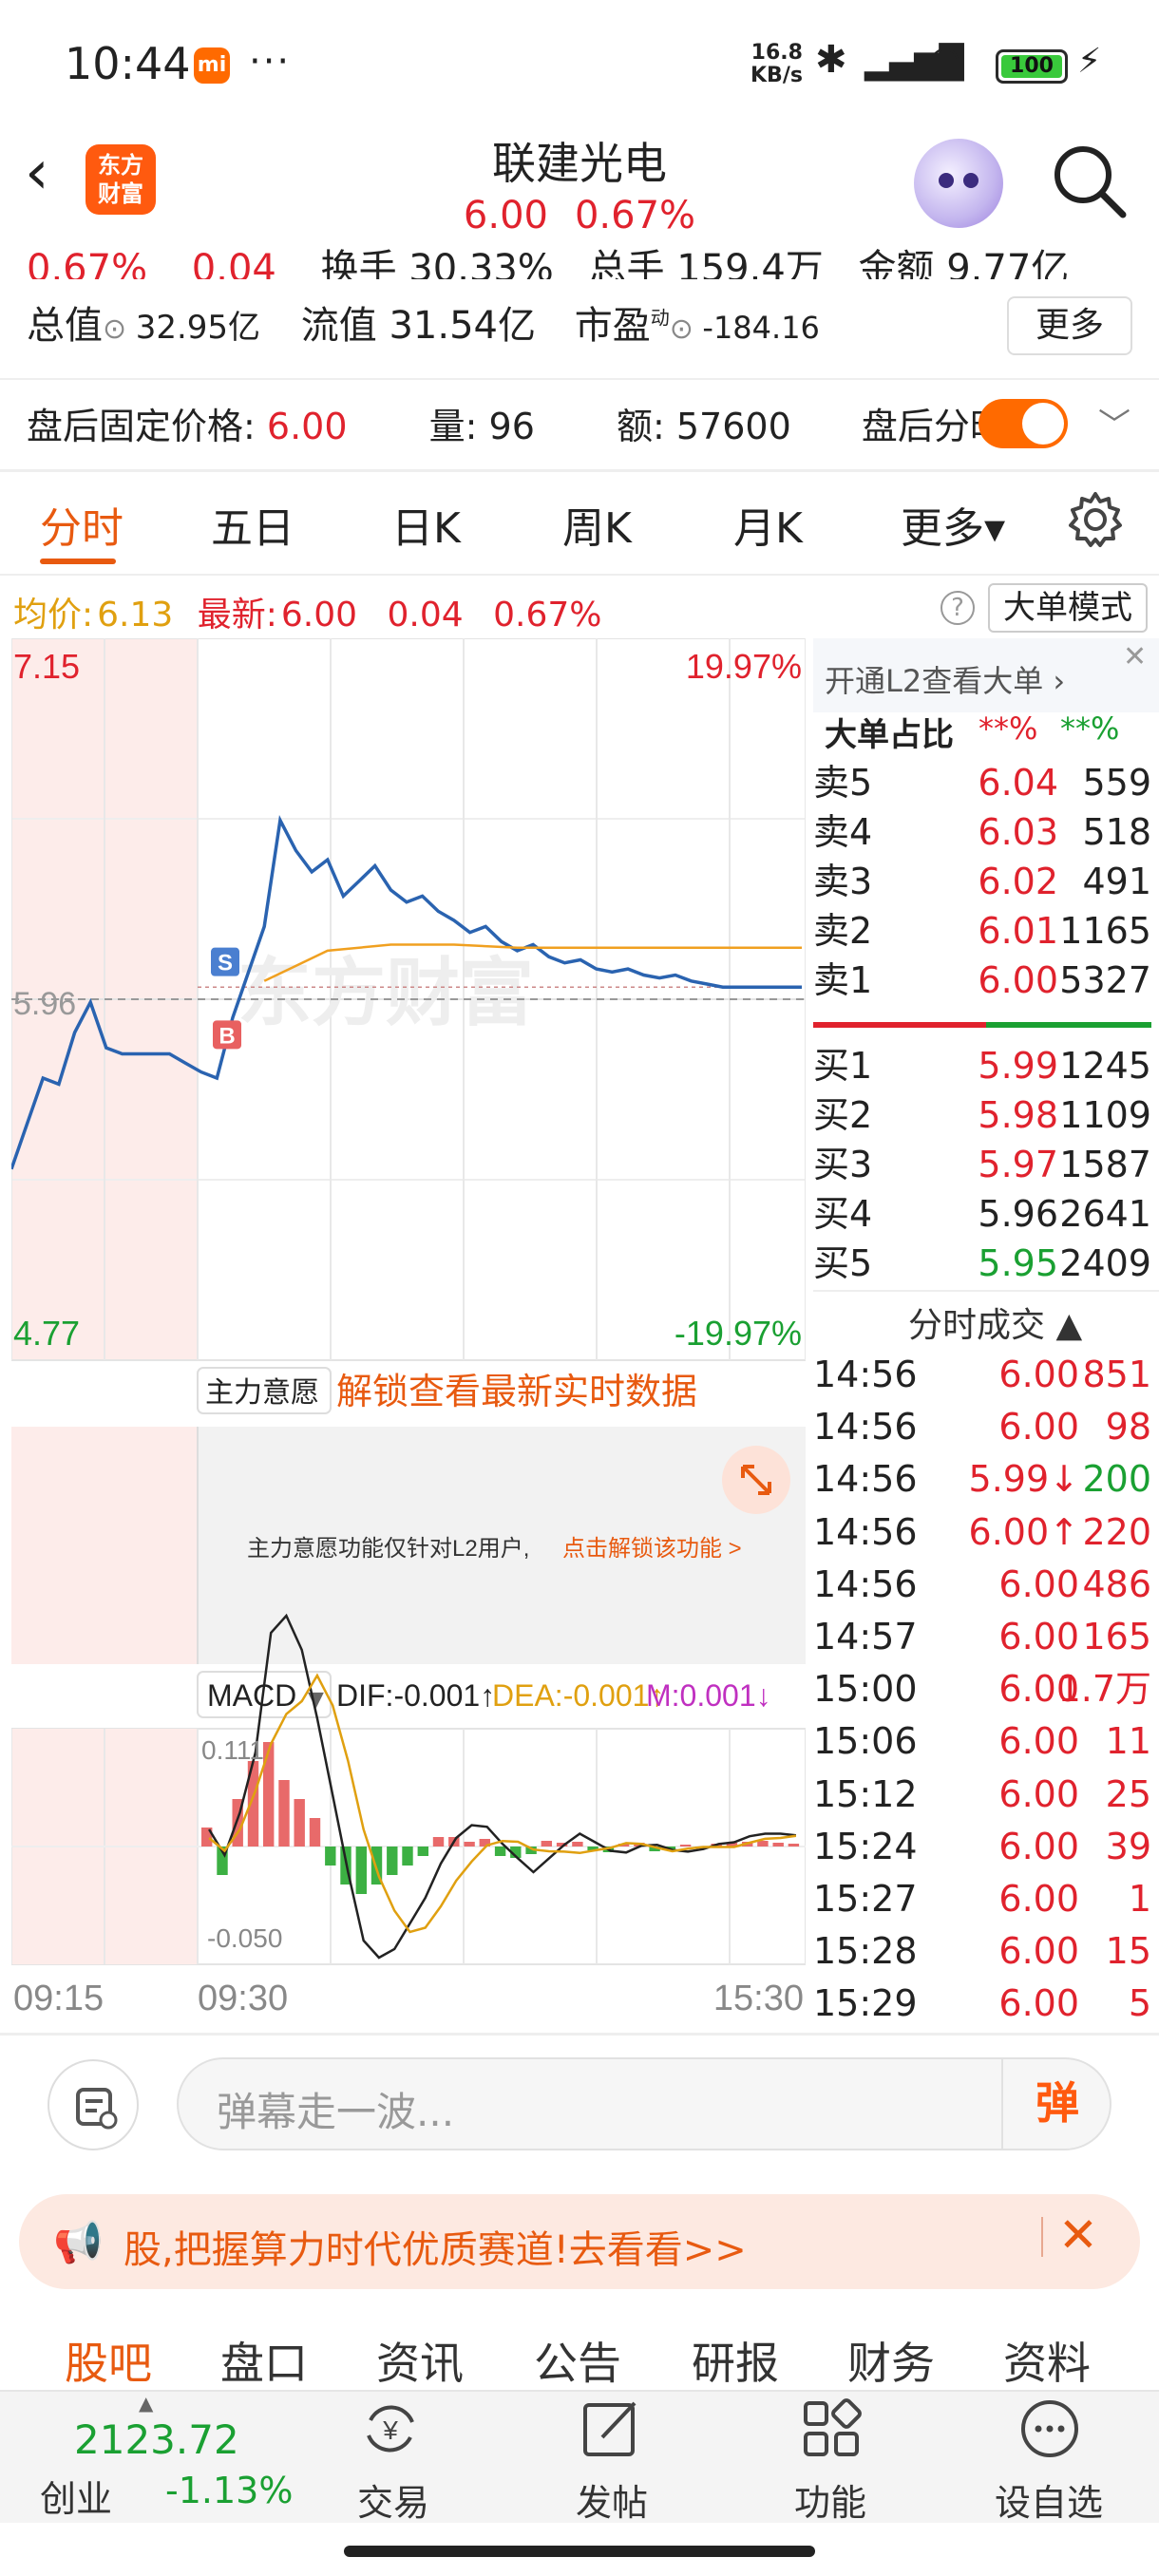  What do you see at coordinates (128, 63) in the screenshot?
I see `status-time: 10:44` at bounding box center [128, 63].